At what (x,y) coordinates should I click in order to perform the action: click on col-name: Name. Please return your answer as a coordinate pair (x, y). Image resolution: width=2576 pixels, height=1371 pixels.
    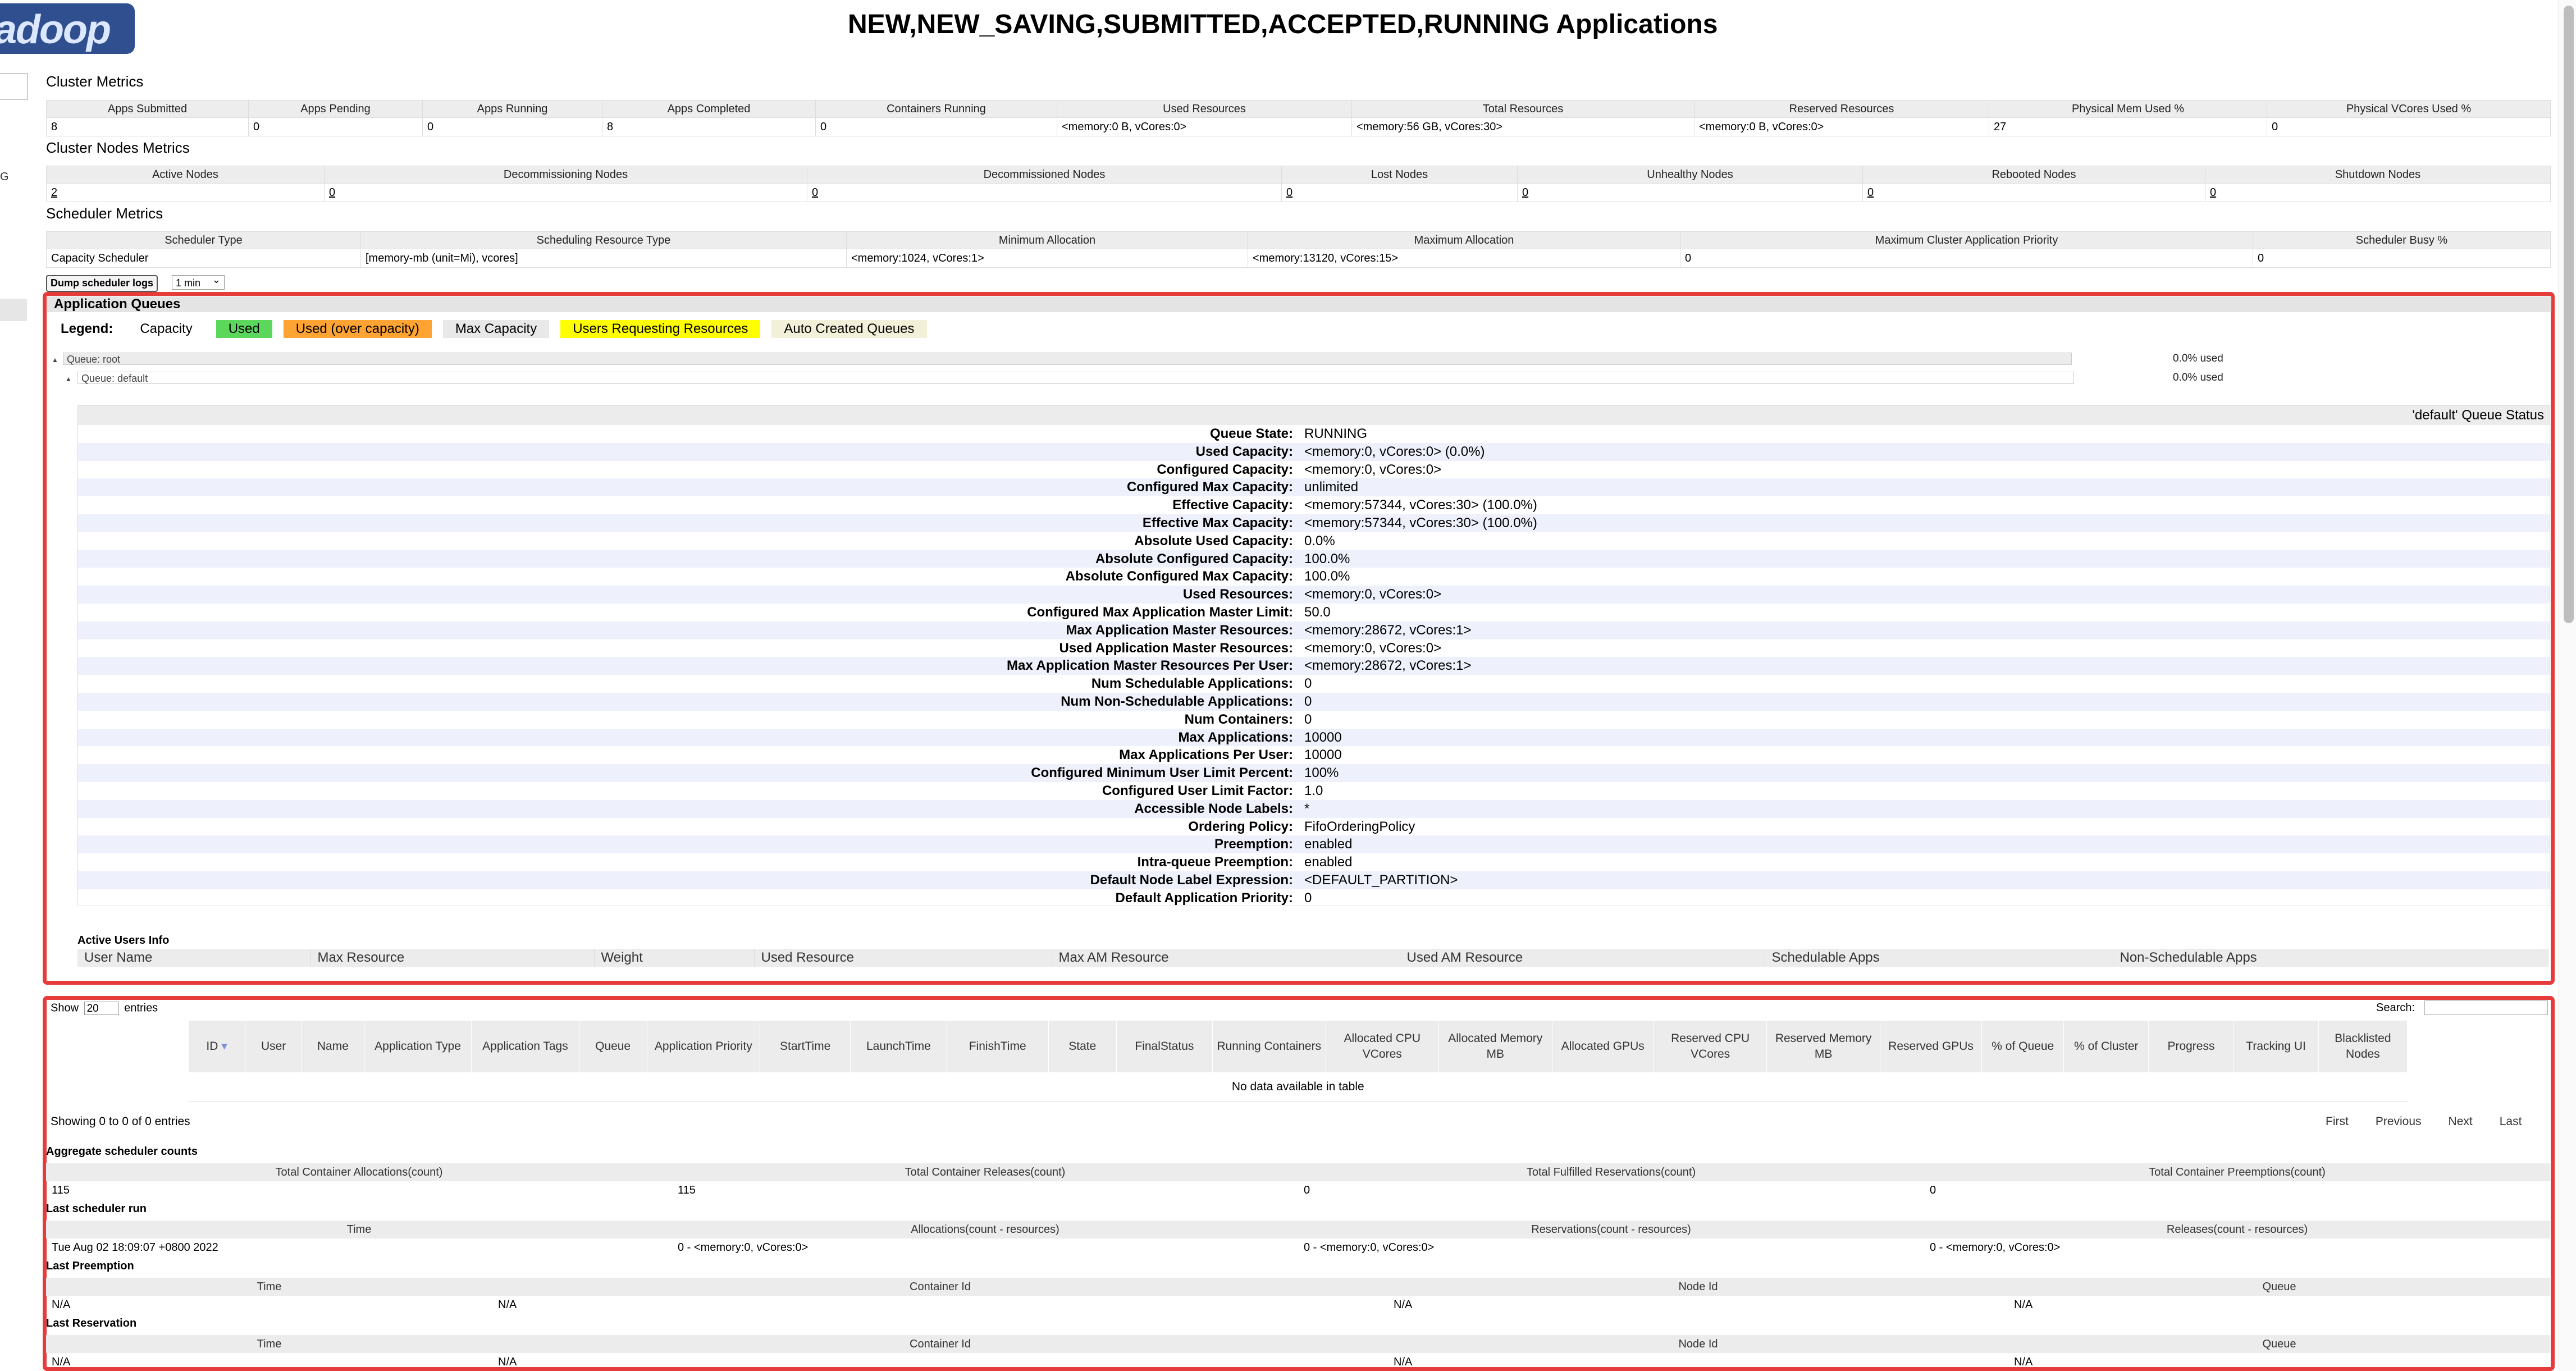
    Looking at the image, I should click on (333, 1046).